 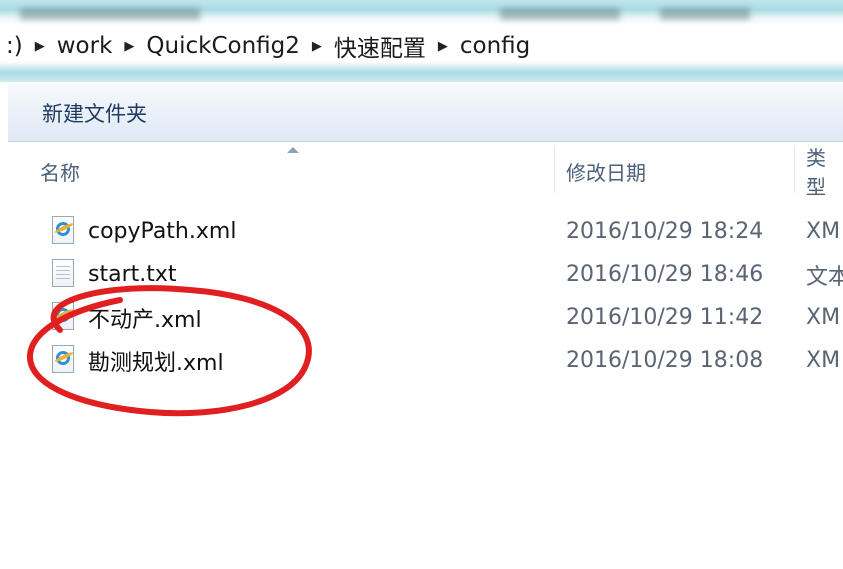 What do you see at coordinates (495, 46) in the screenshot?
I see `breadcrumb-item-config: config` at bounding box center [495, 46].